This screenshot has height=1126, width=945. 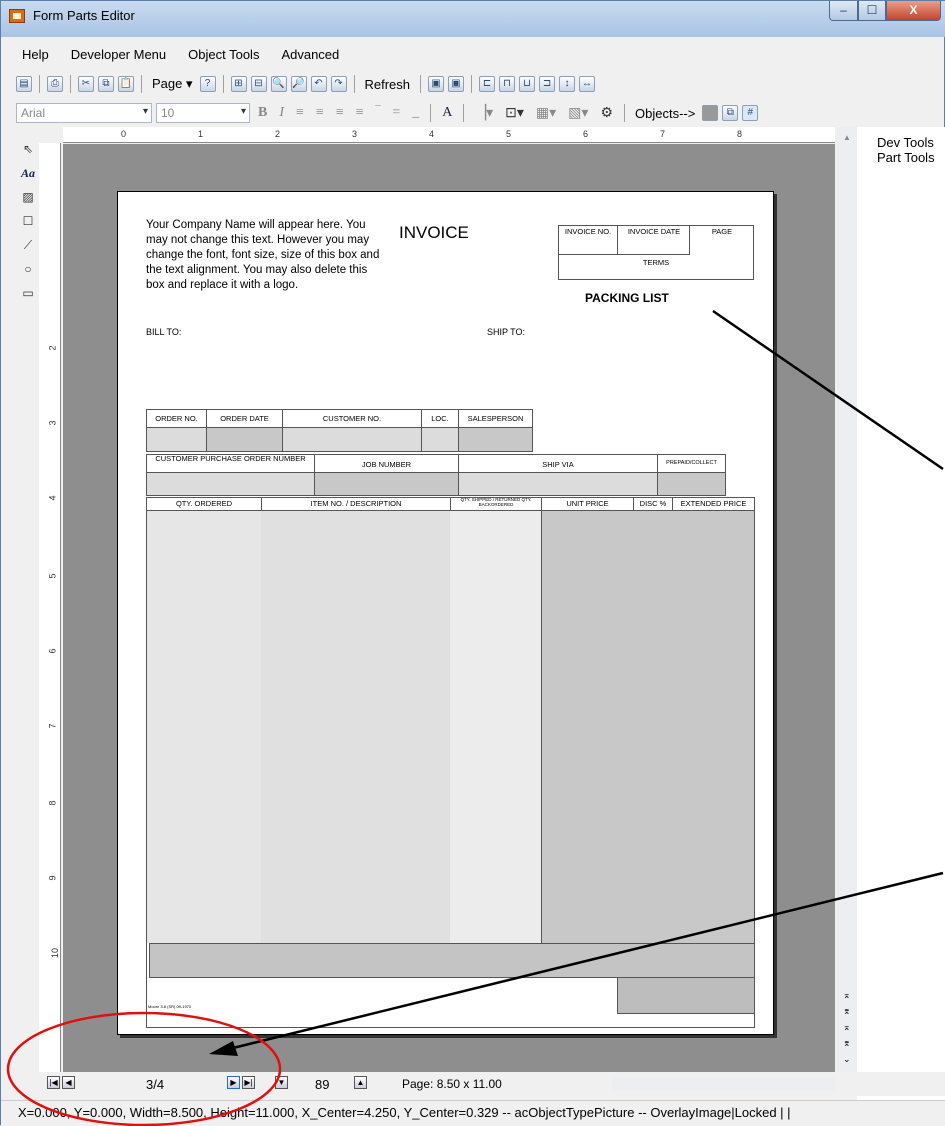 I want to click on minimize-button: –, so click(x=843, y=11).